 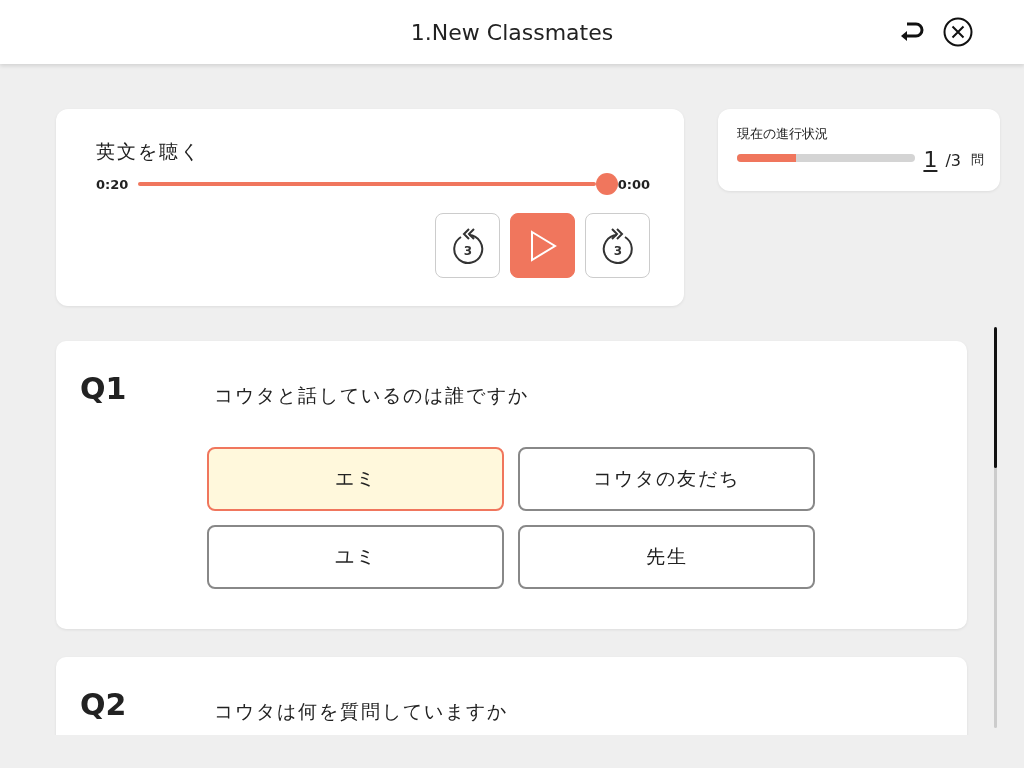 What do you see at coordinates (371, 395) in the screenshot?
I see `question-text: コウタと話しているのは誰ですか` at bounding box center [371, 395].